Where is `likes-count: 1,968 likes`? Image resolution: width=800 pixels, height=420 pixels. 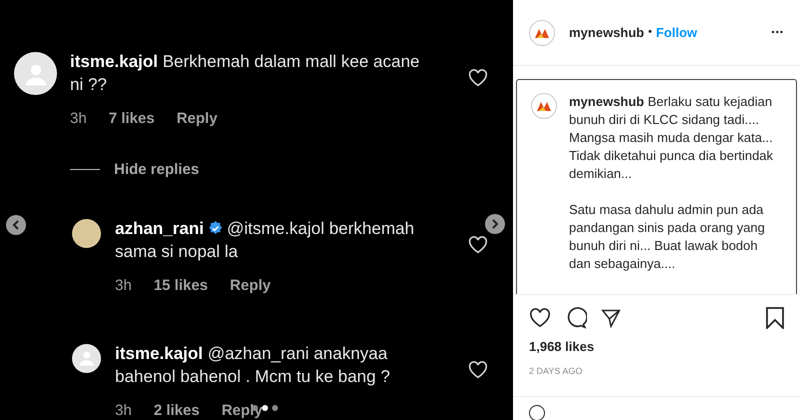 likes-count: 1,968 likes is located at coordinates (562, 347).